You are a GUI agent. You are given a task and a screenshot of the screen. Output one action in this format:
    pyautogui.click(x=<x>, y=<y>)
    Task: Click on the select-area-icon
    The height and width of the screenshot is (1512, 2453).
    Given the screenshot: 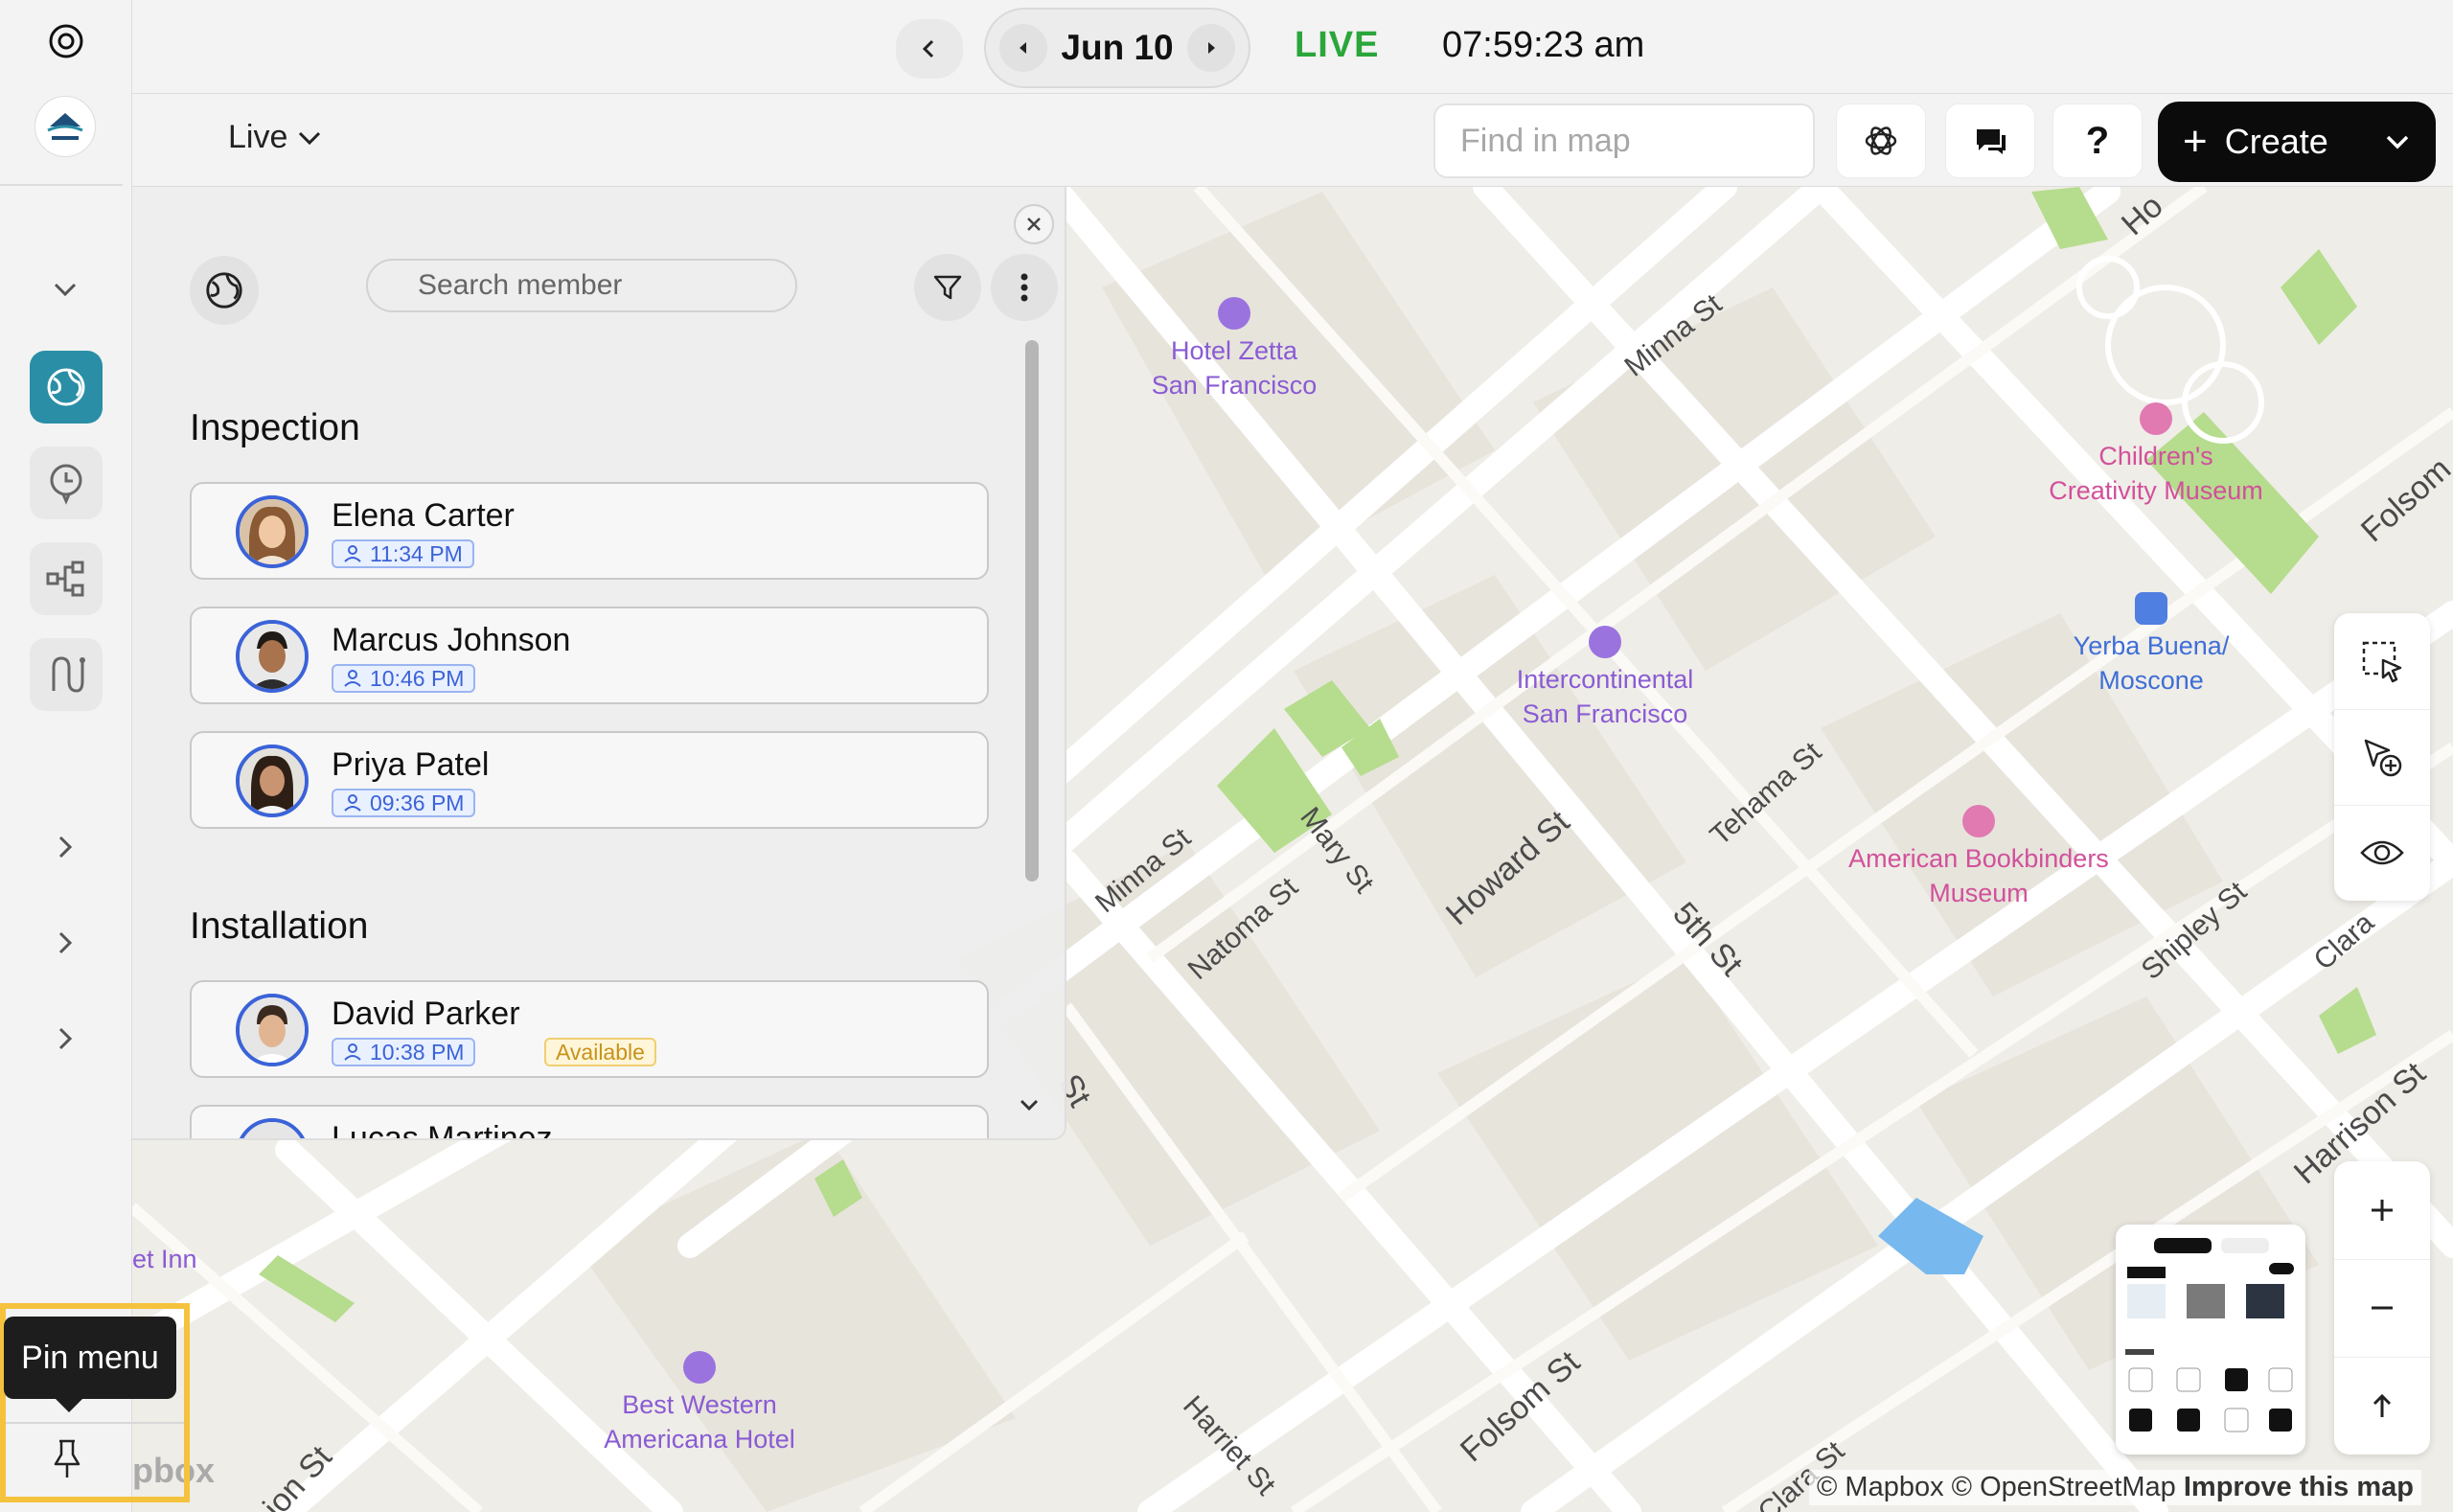 What is the action you would take?
    pyautogui.click(x=2382, y=662)
    